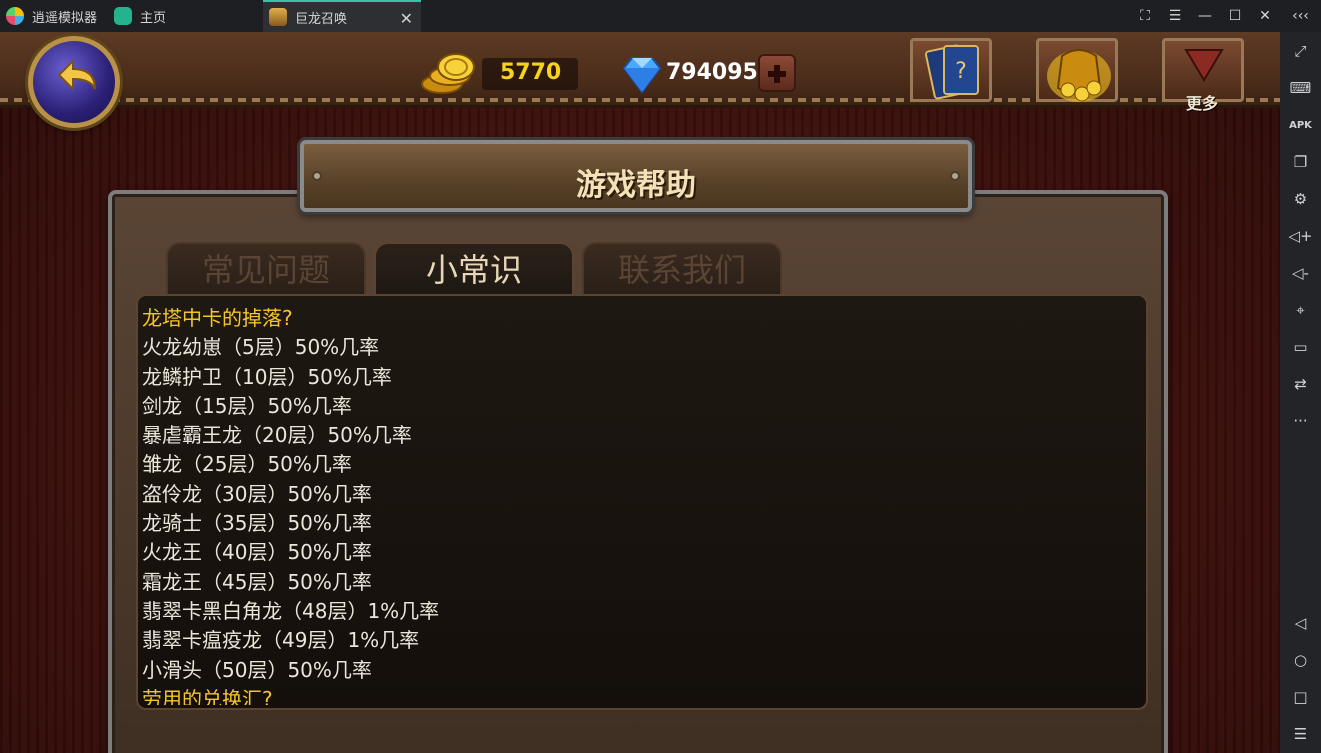  I want to click on top-resource-bar: 5770 794095 ? 更多, so click(640, 72).